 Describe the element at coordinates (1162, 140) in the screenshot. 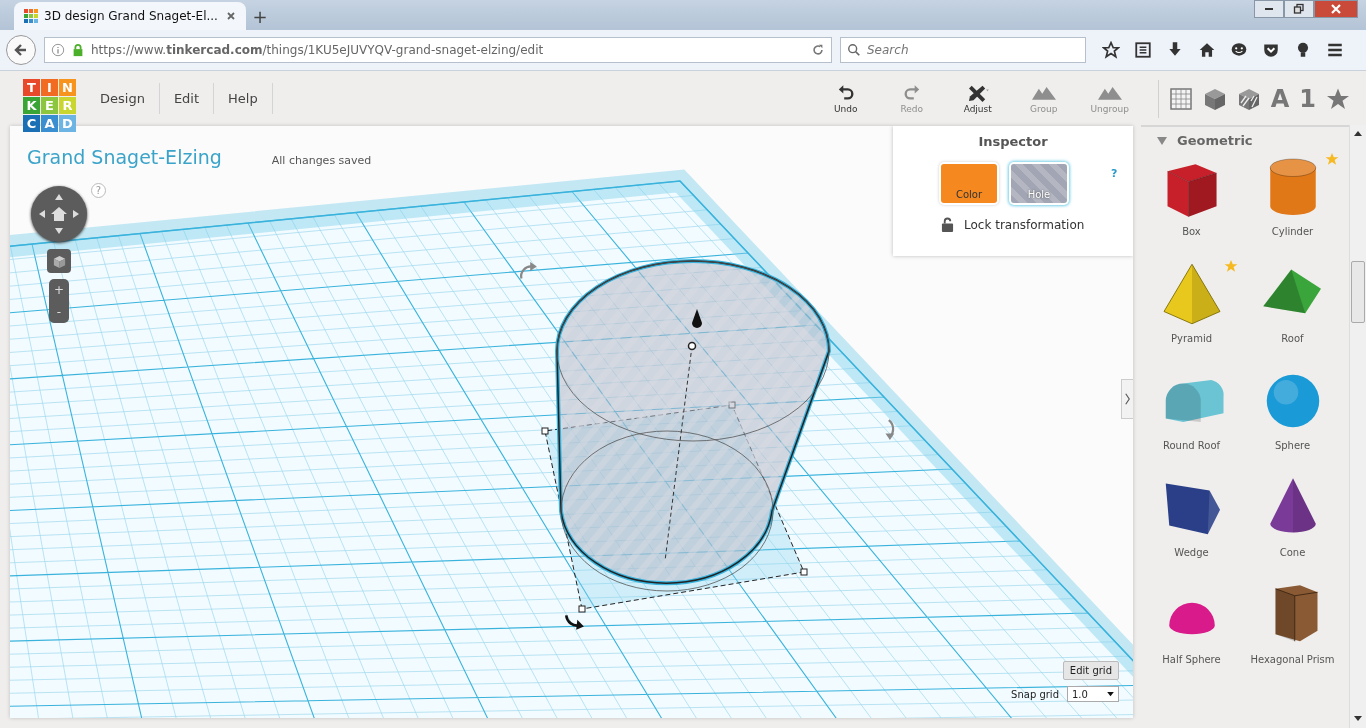

I see `expand-triangle-icon` at that location.